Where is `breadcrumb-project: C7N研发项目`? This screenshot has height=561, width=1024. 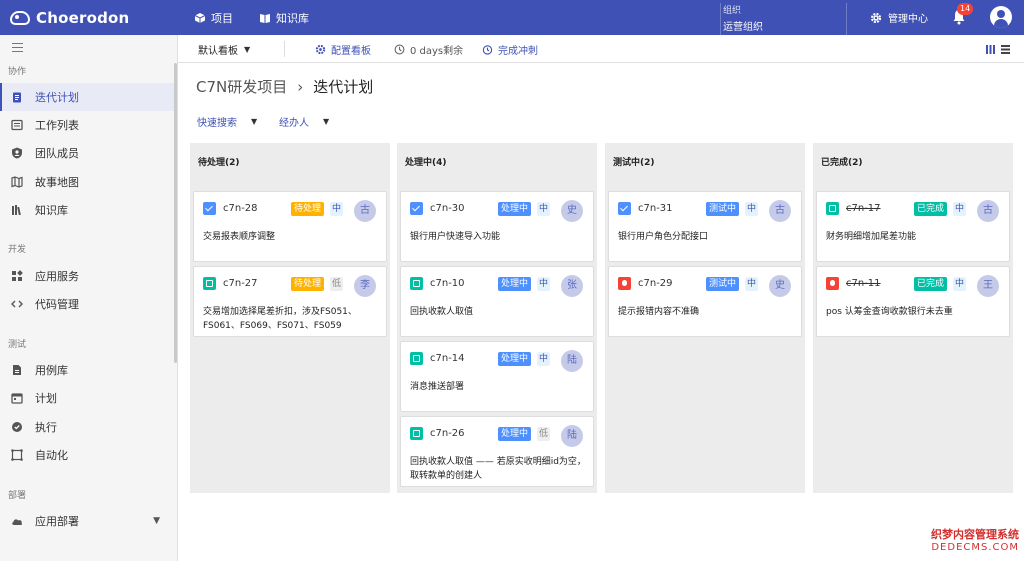
breadcrumb-project: C7N研发项目 is located at coordinates (241, 86).